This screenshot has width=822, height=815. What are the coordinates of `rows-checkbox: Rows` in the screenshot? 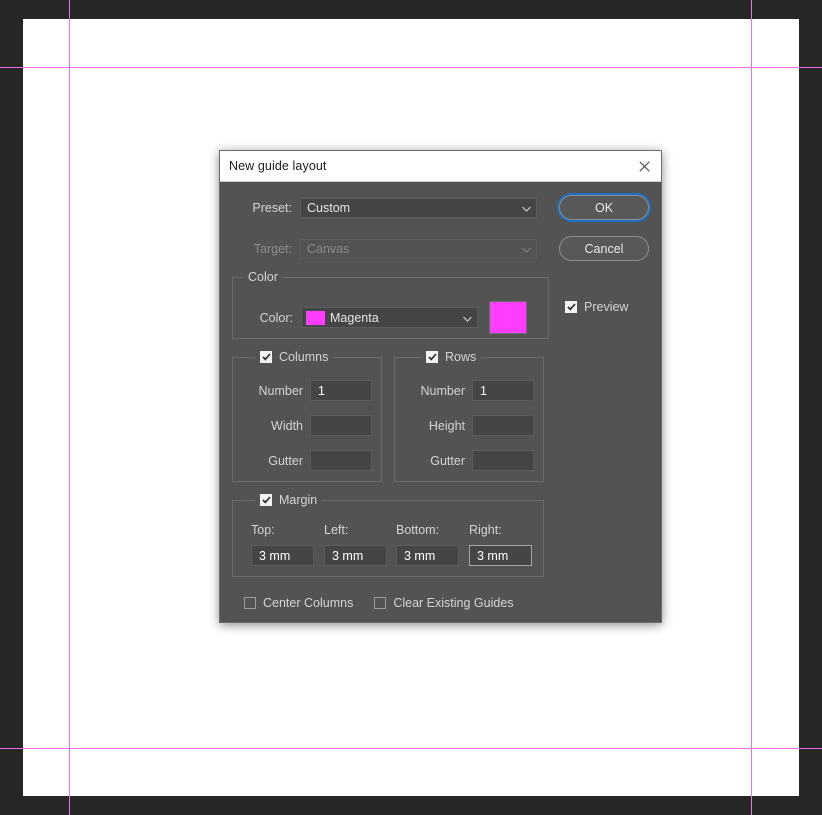 It's located at (451, 357).